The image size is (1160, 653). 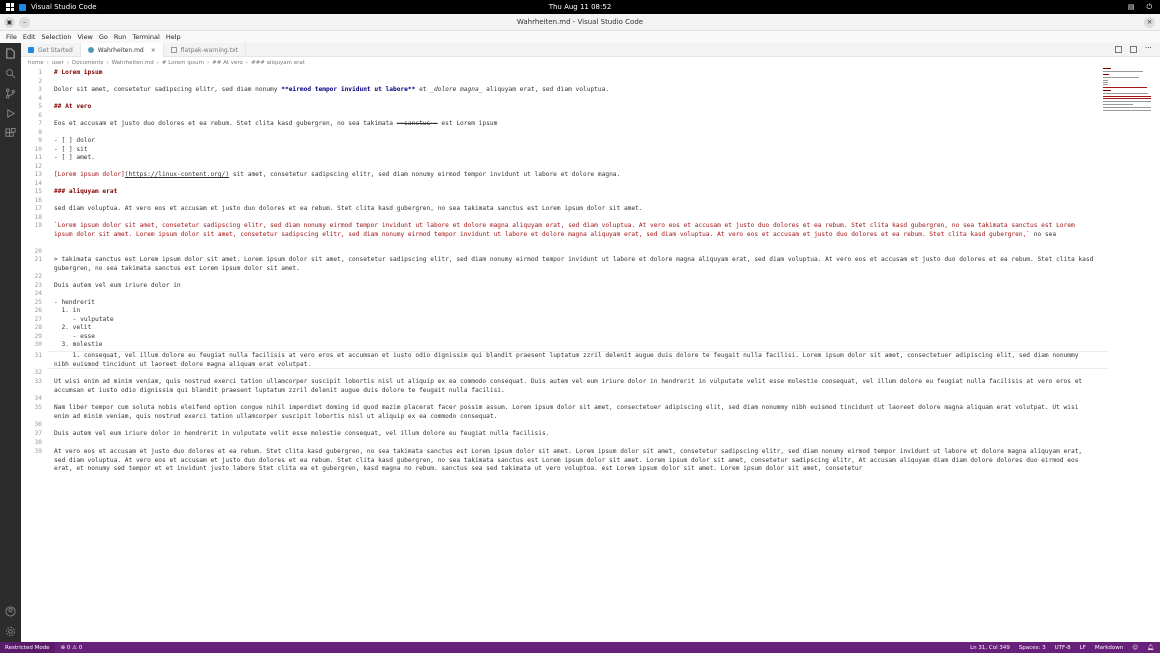 What do you see at coordinates (1148, 49) in the screenshot?
I see `more-actions-icon: ···` at bounding box center [1148, 49].